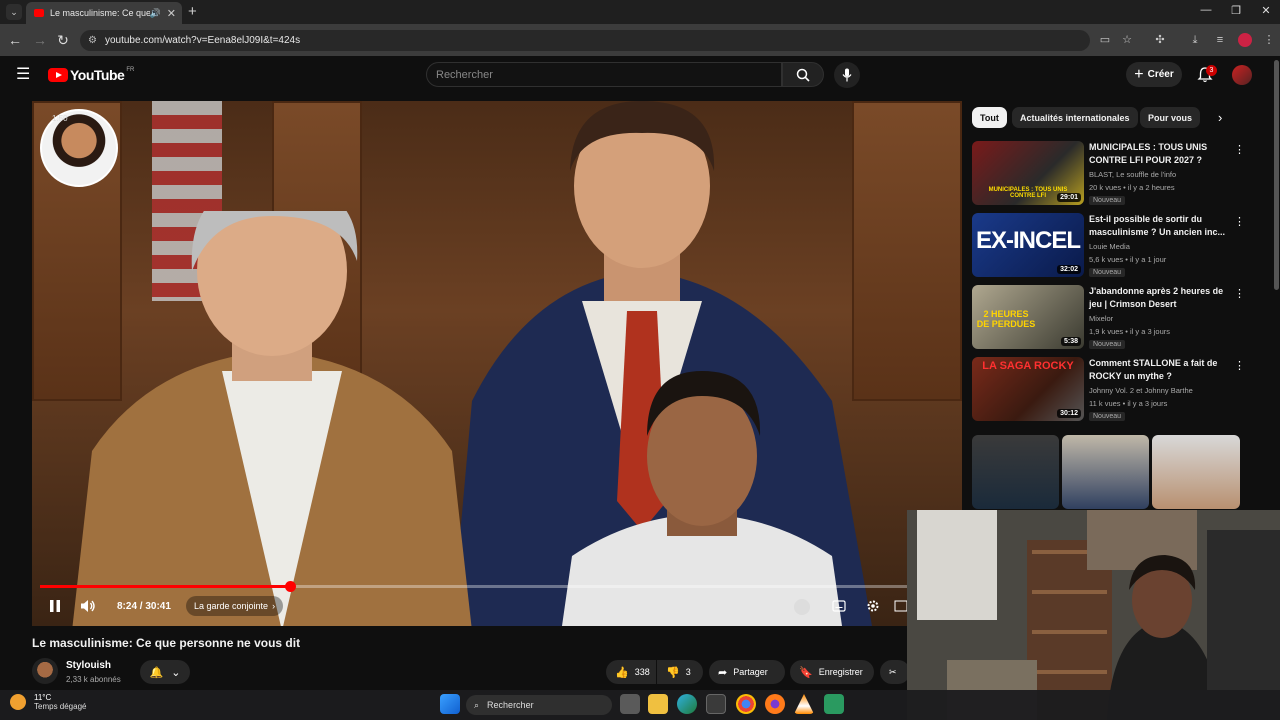  I want to click on settings-gear-icon, so click(873, 606).